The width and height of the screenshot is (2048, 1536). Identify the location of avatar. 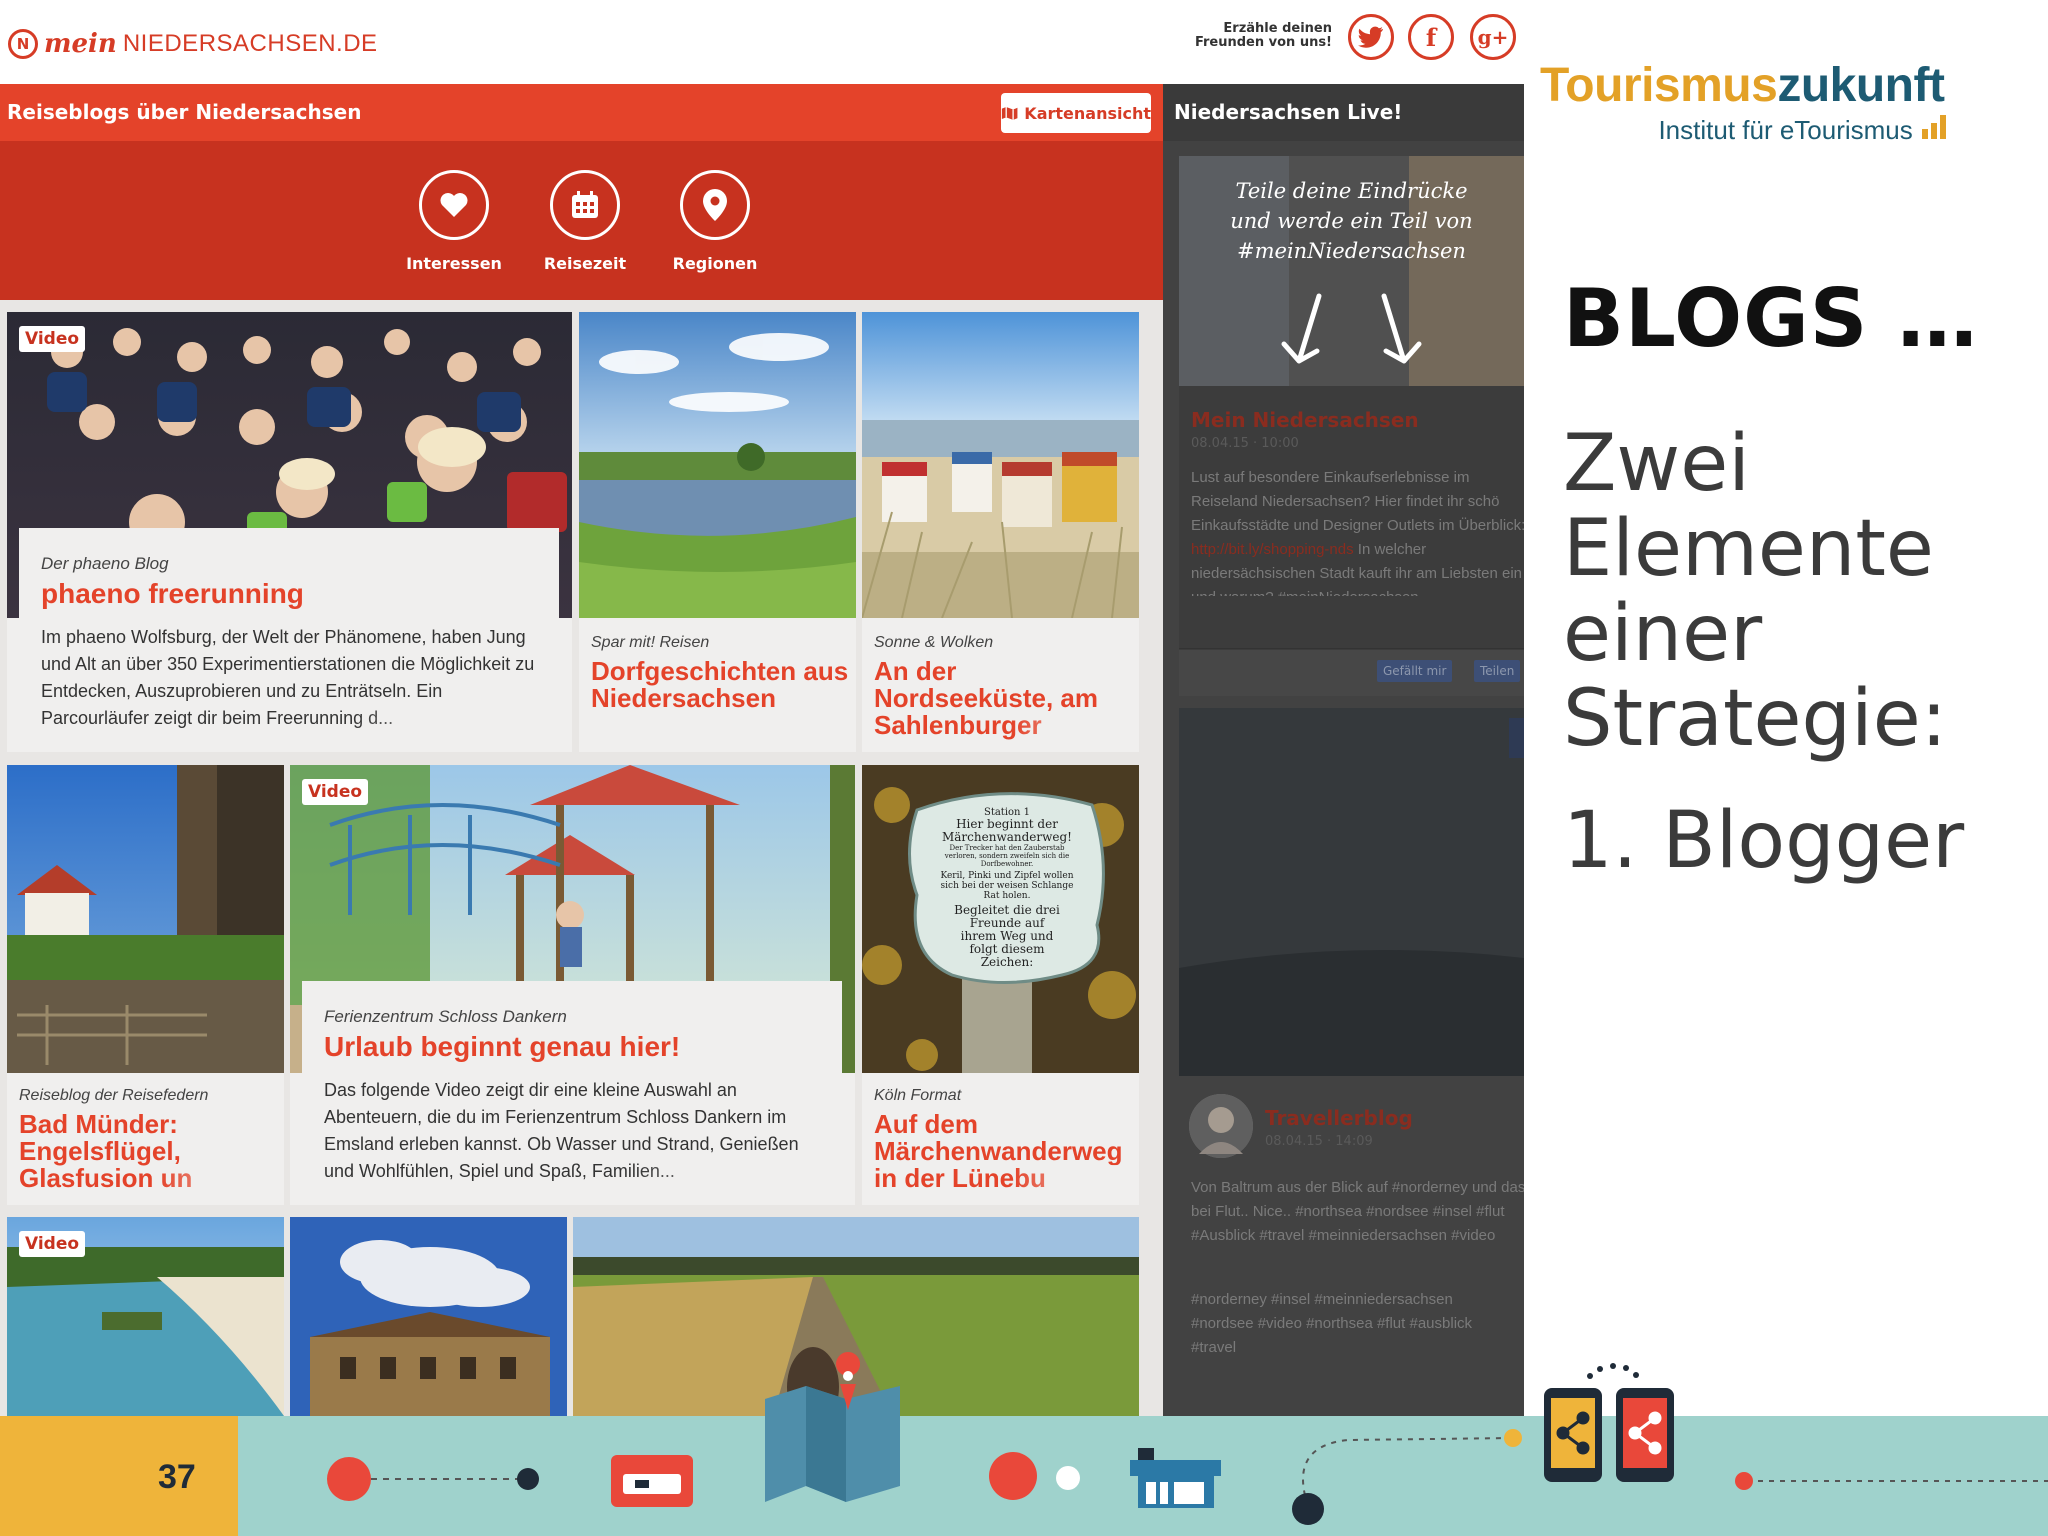
(1221, 1126).